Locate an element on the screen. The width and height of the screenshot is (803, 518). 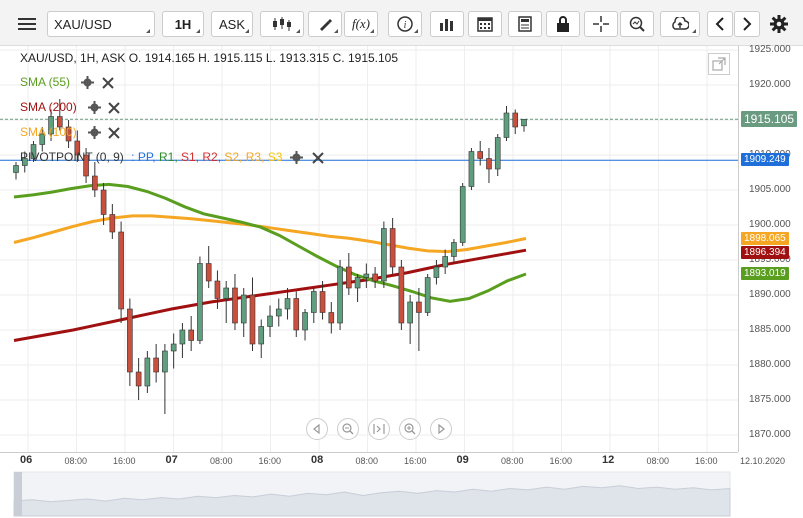
scroll-left-button is located at coordinates (317, 429).